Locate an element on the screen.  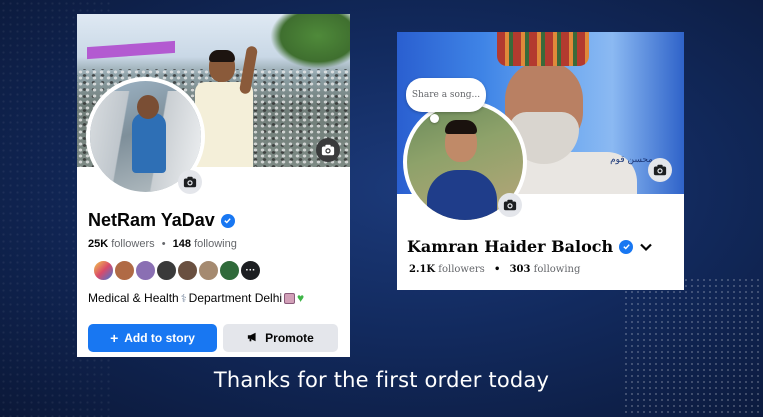
profile-name-text: NetRam YaDav is located at coordinates (151, 220).